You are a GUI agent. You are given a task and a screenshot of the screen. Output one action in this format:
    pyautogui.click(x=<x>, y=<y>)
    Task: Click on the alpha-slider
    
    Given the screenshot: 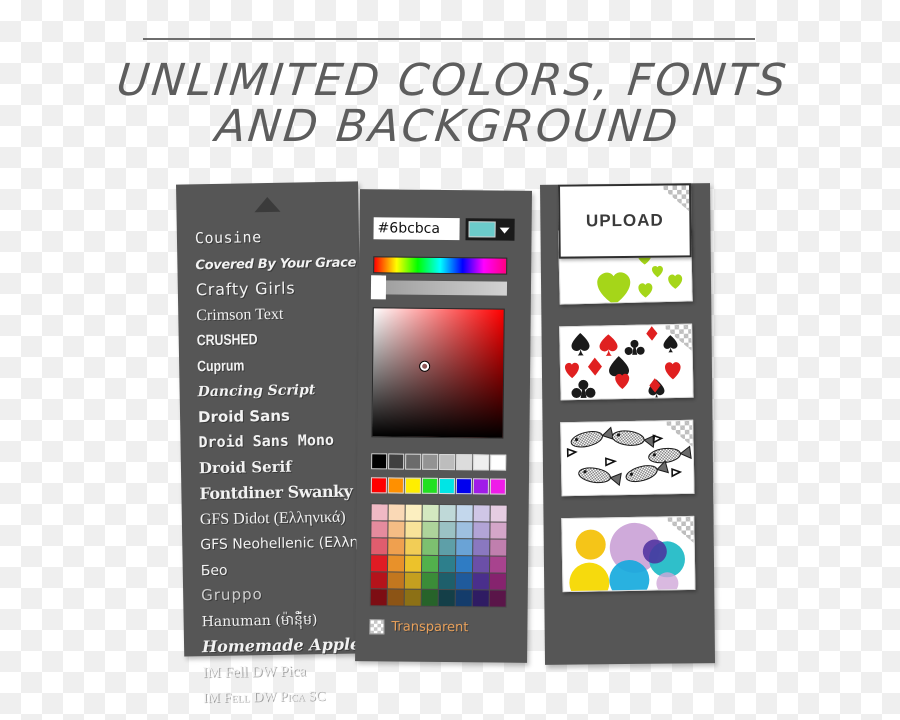 What is the action you would take?
    pyautogui.click(x=440, y=288)
    